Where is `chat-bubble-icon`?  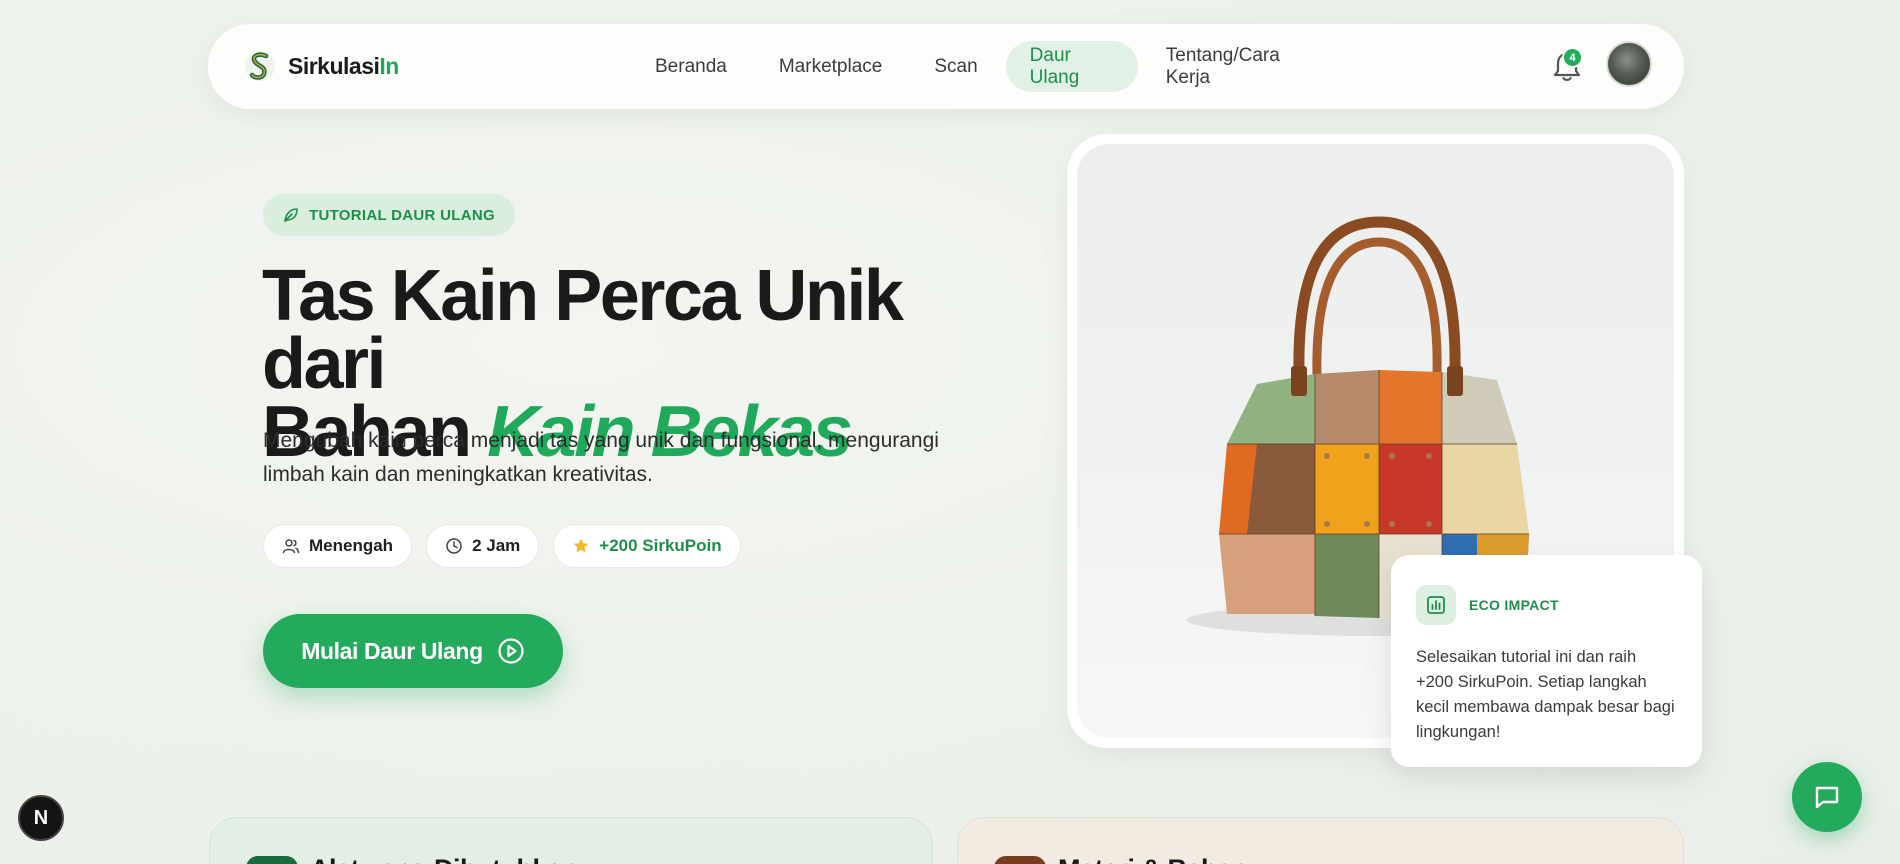 chat-bubble-icon is located at coordinates (1827, 797).